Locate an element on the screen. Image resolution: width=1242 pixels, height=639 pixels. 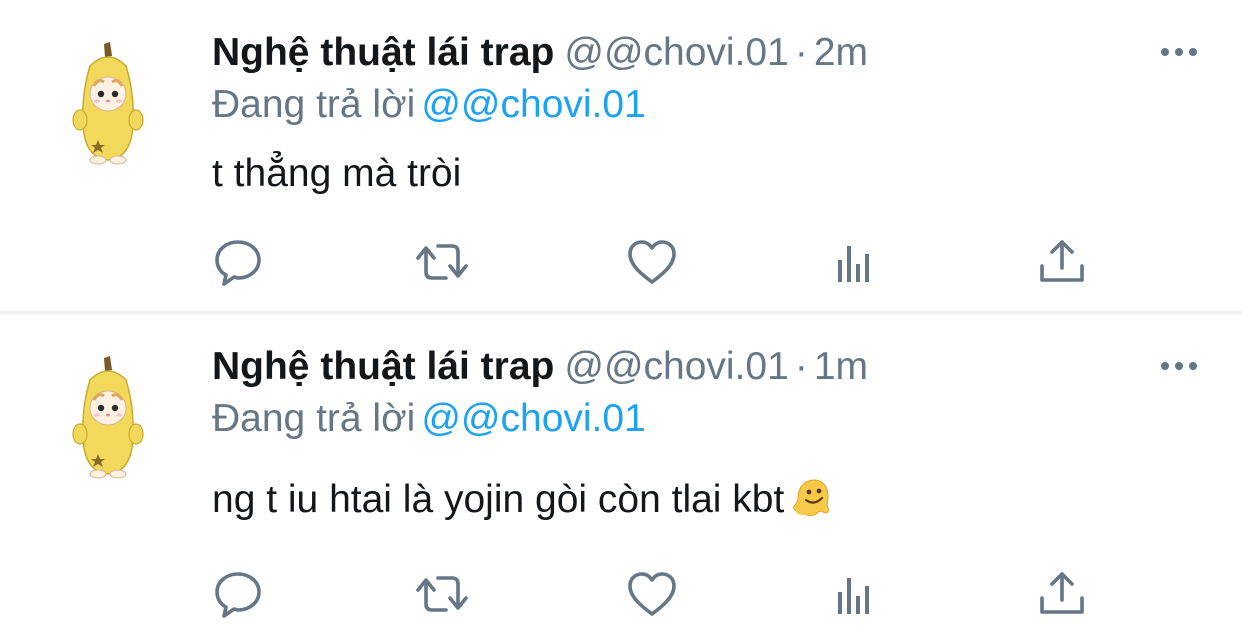
tweet-header: Nghệ thuật lái trap @@chovi.01 · 1m is located at coordinates (540, 367).